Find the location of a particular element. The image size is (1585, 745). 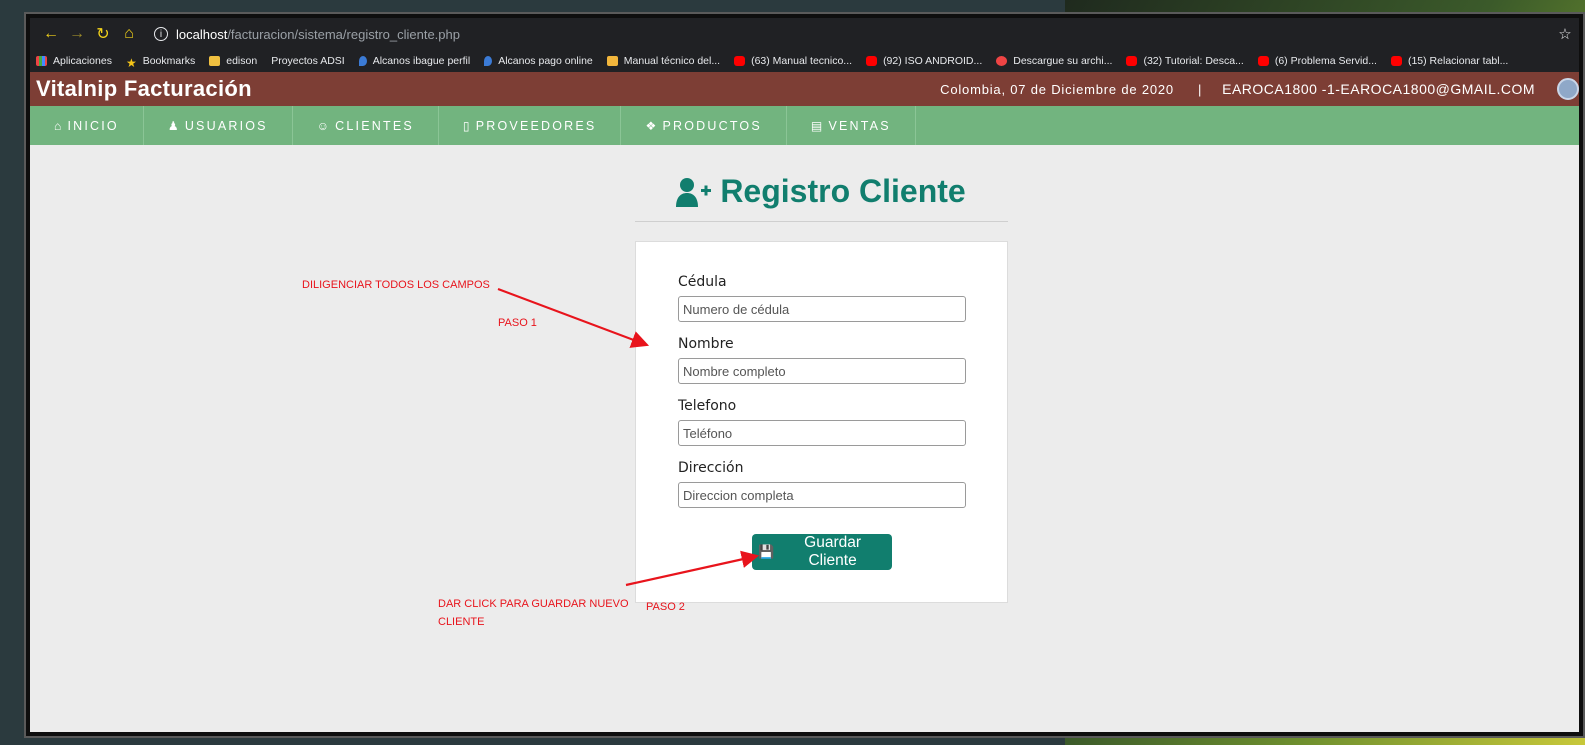

menu-item-inicio: ⌂ INICIO is located at coordinates (87, 125).